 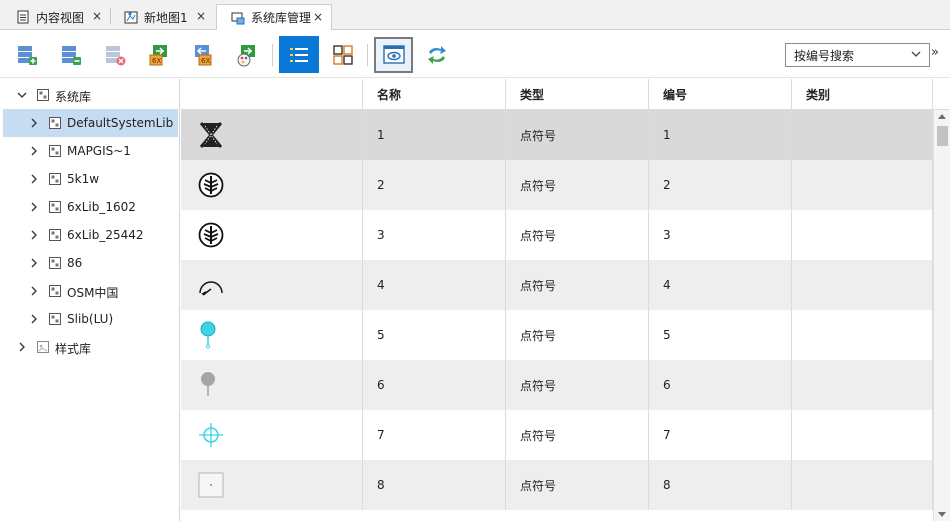 What do you see at coordinates (159, 55) in the screenshot?
I see `import-6x-button: 6X` at bounding box center [159, 55].